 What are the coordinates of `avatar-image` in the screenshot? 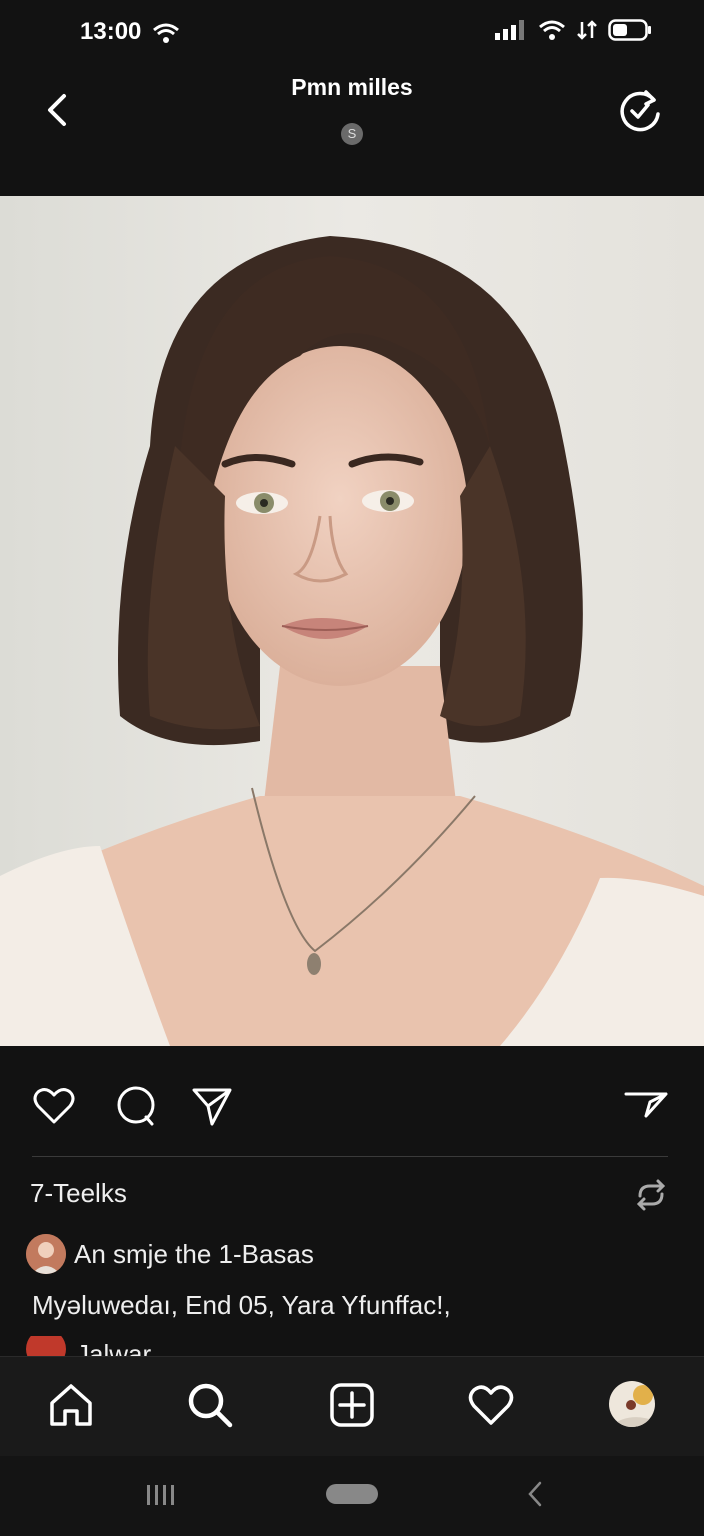 It's located at (46, 1254).